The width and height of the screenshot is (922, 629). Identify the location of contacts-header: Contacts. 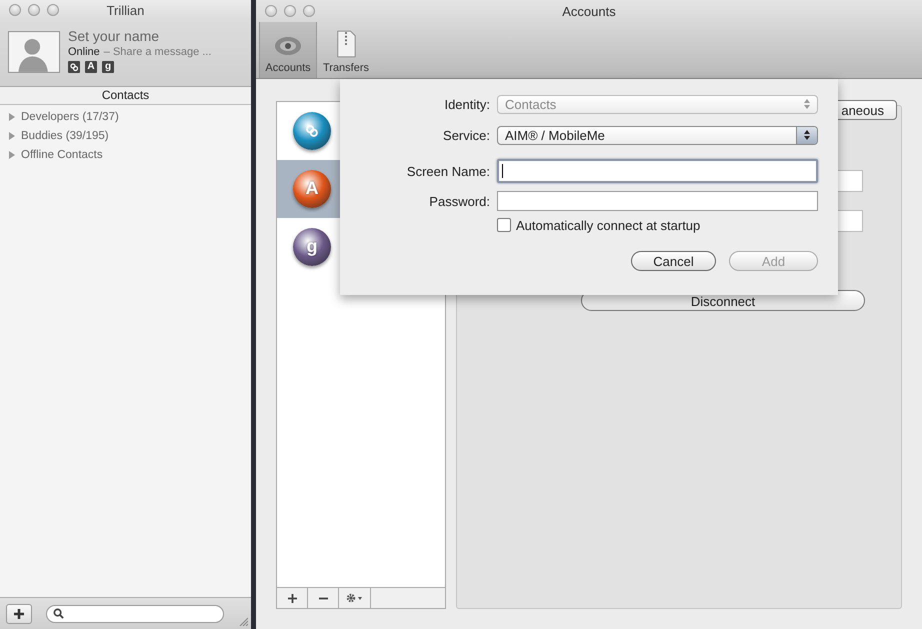
(125, 96).